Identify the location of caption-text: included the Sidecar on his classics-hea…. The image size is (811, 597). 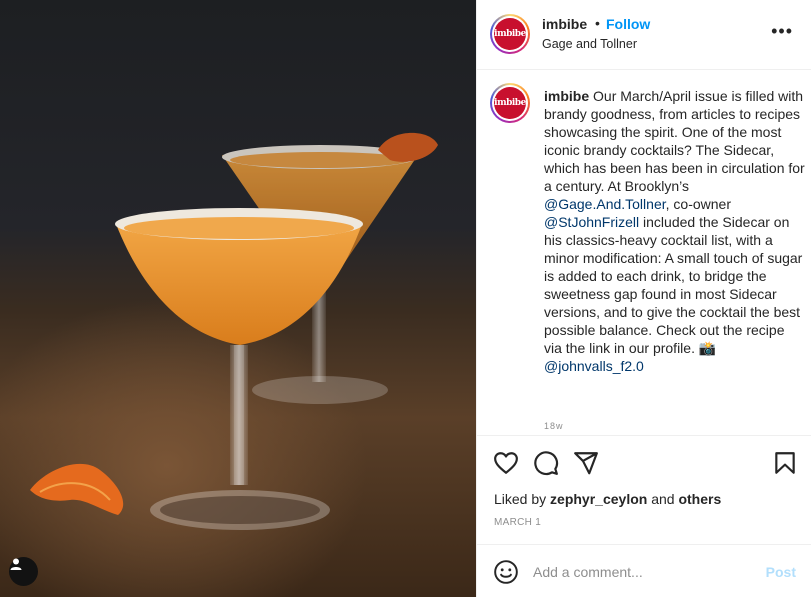
(673, 285).